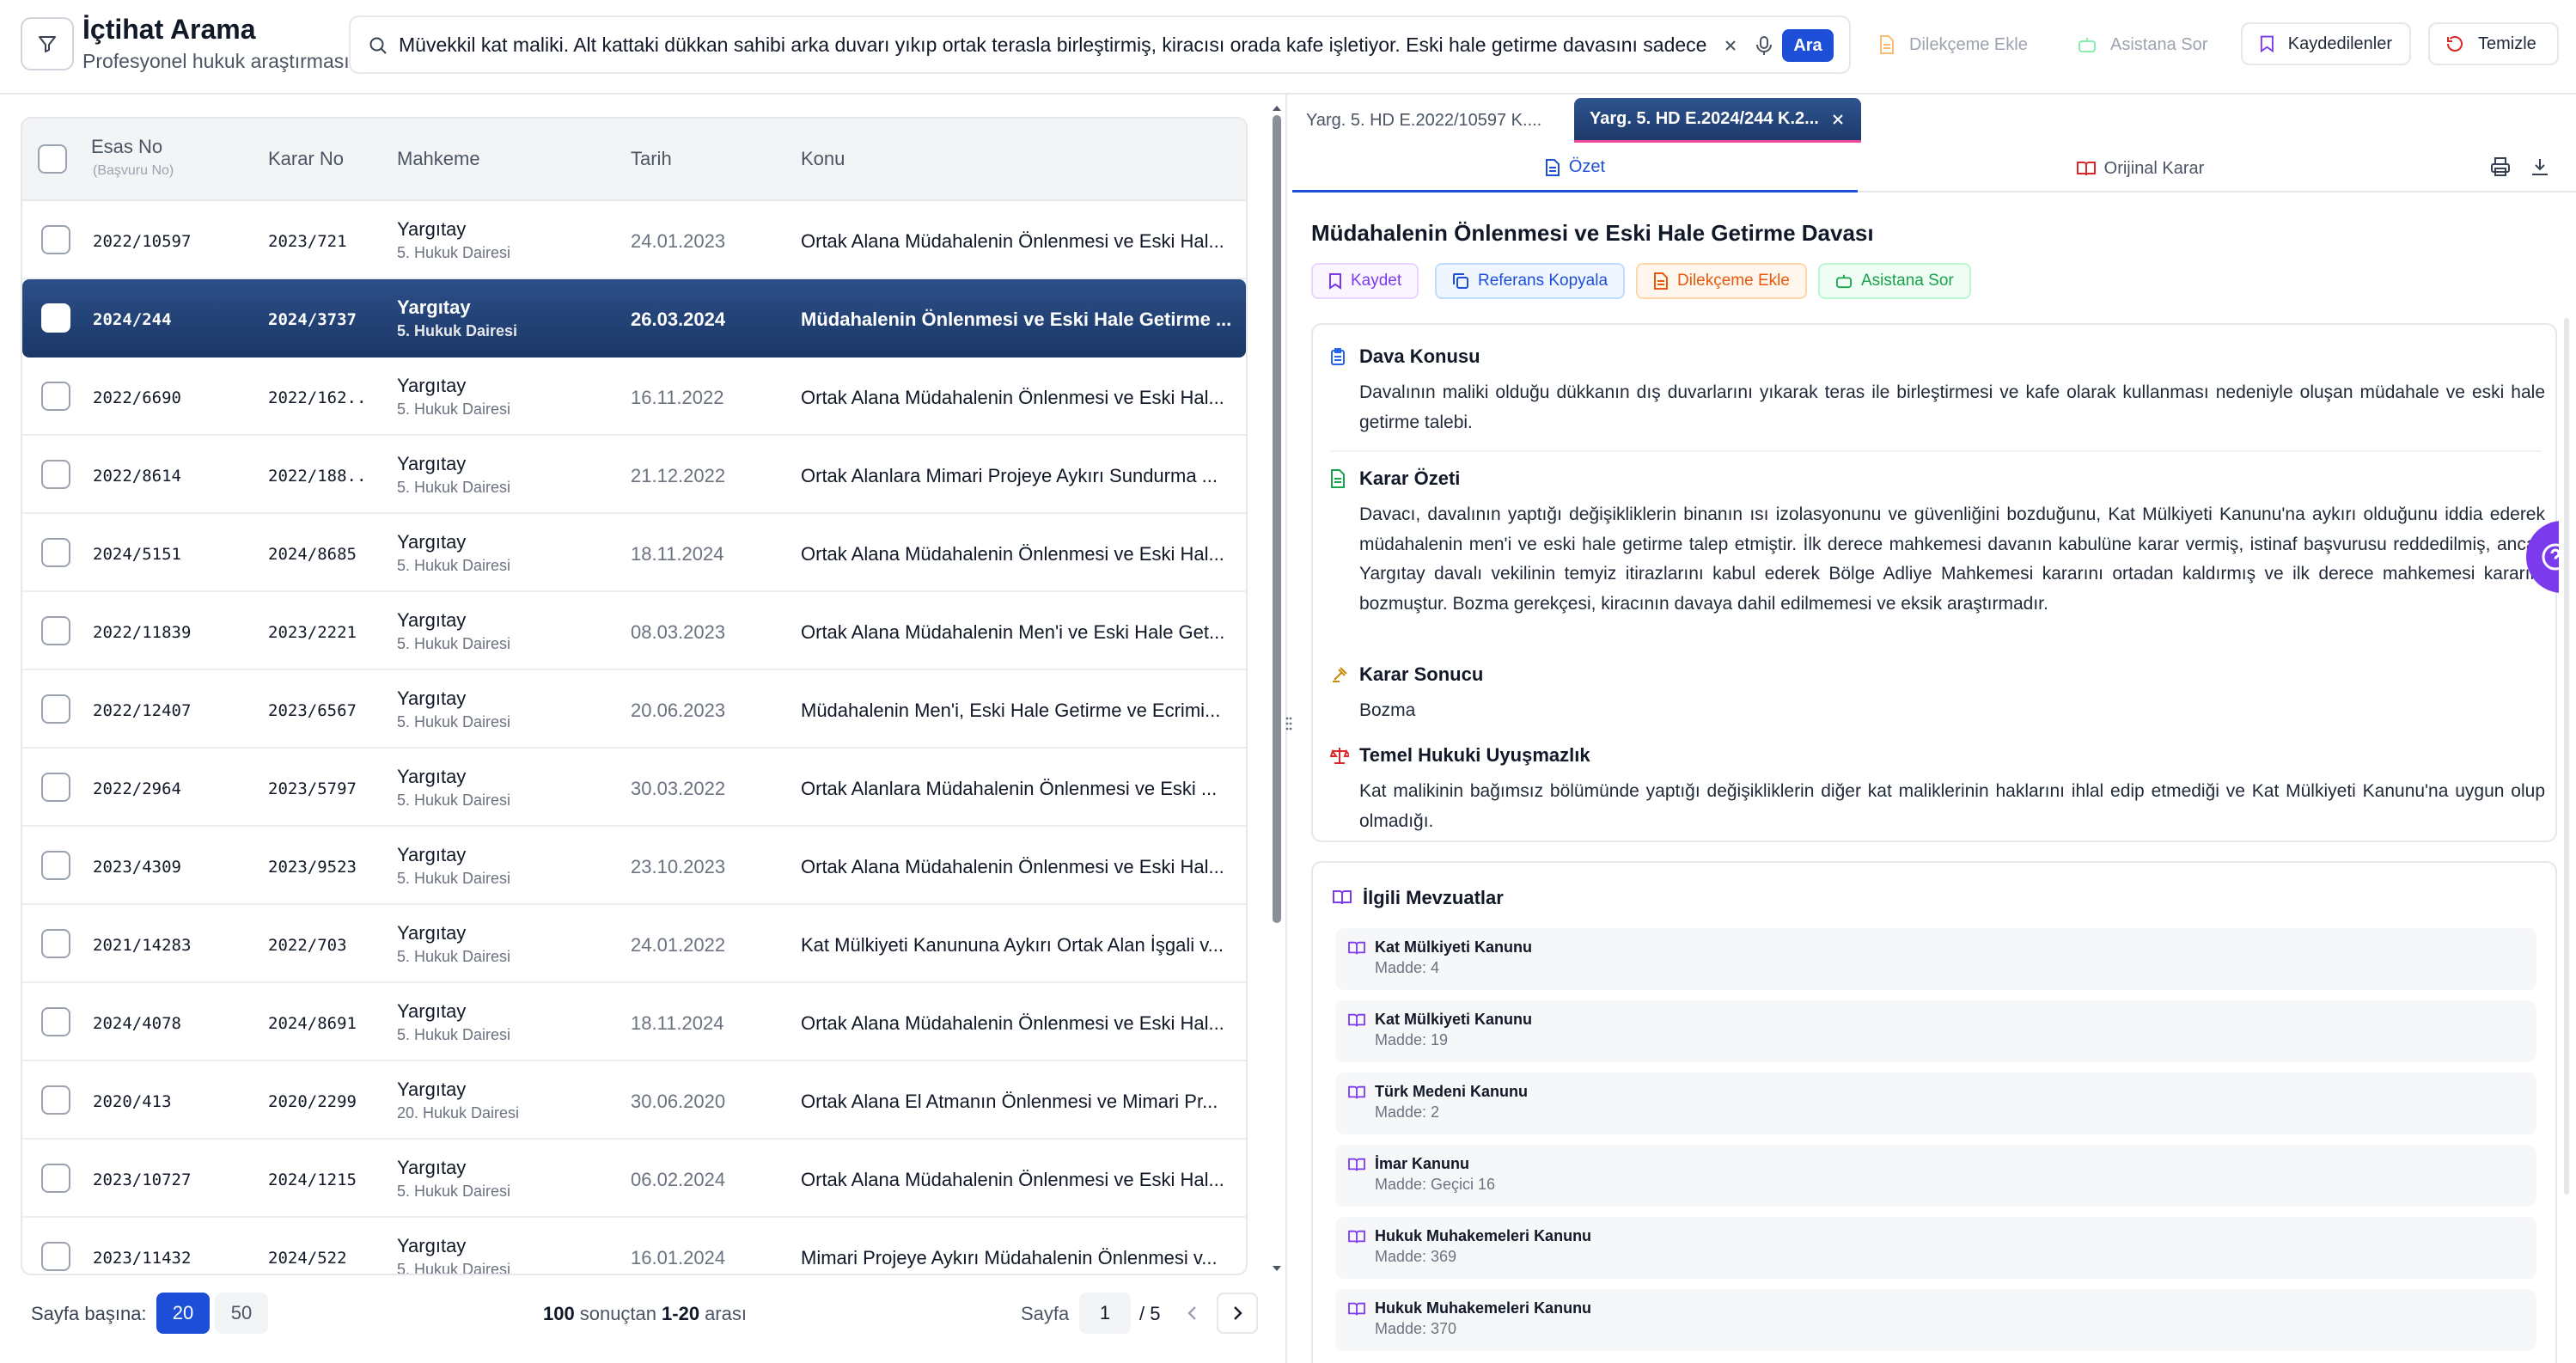 The width and height of the screenshot is (2576, 1363). What do you see at coordinates (2550, 557) in the screenshot?
I see `help-icon` at bounding box center [2550, 557].